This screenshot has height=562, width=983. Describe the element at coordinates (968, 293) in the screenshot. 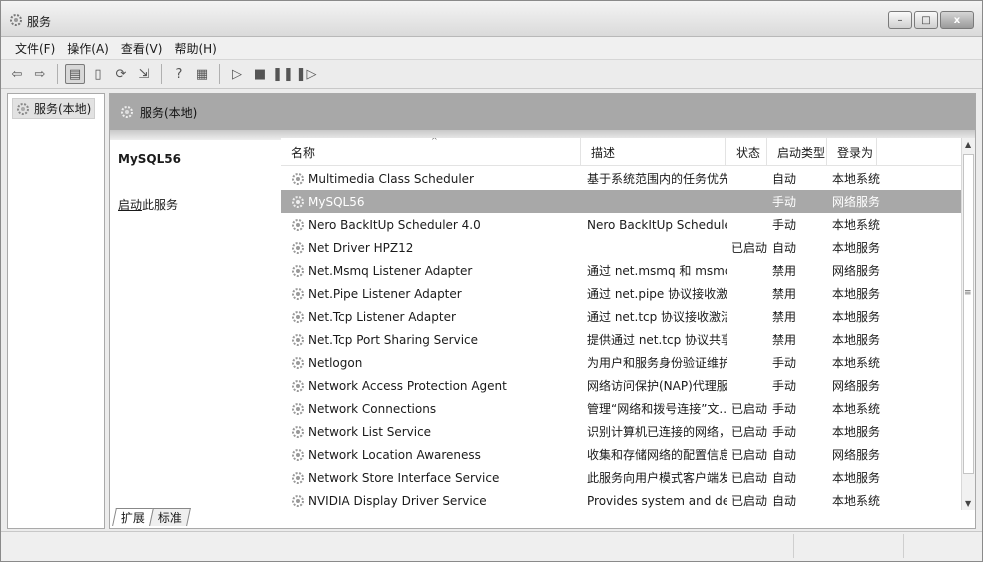

I see `scroll-grip-icon: ≡` at that location.